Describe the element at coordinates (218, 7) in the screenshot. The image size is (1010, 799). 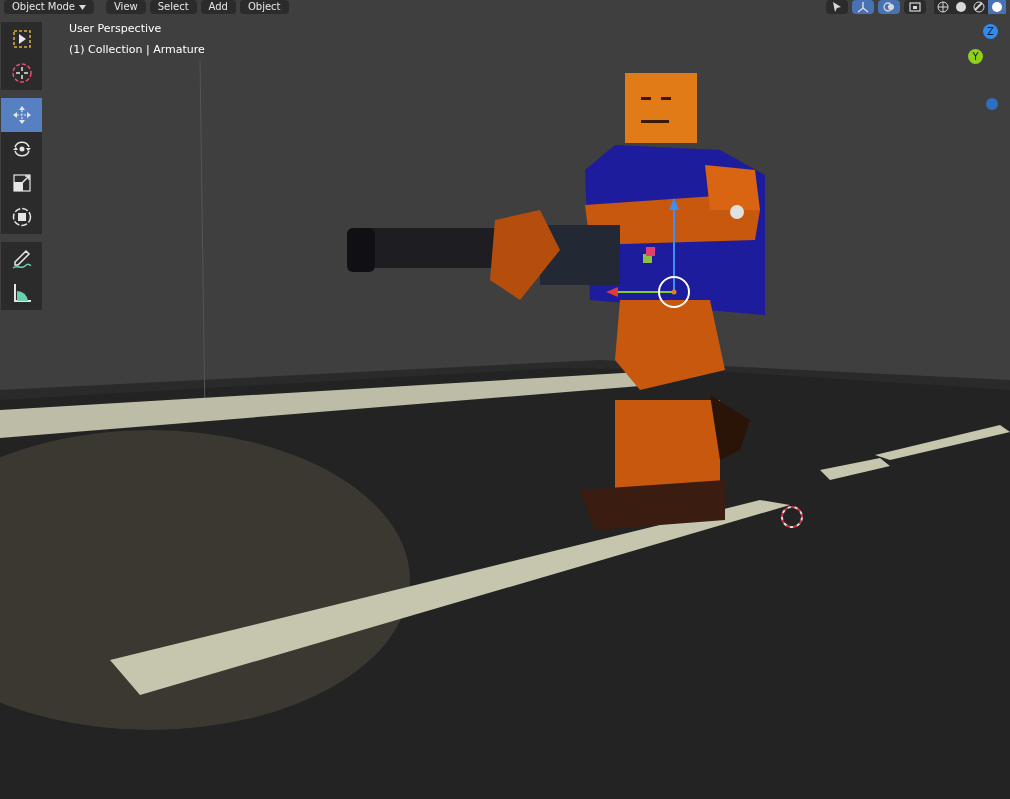
I see `menu-button: Add` at that location.